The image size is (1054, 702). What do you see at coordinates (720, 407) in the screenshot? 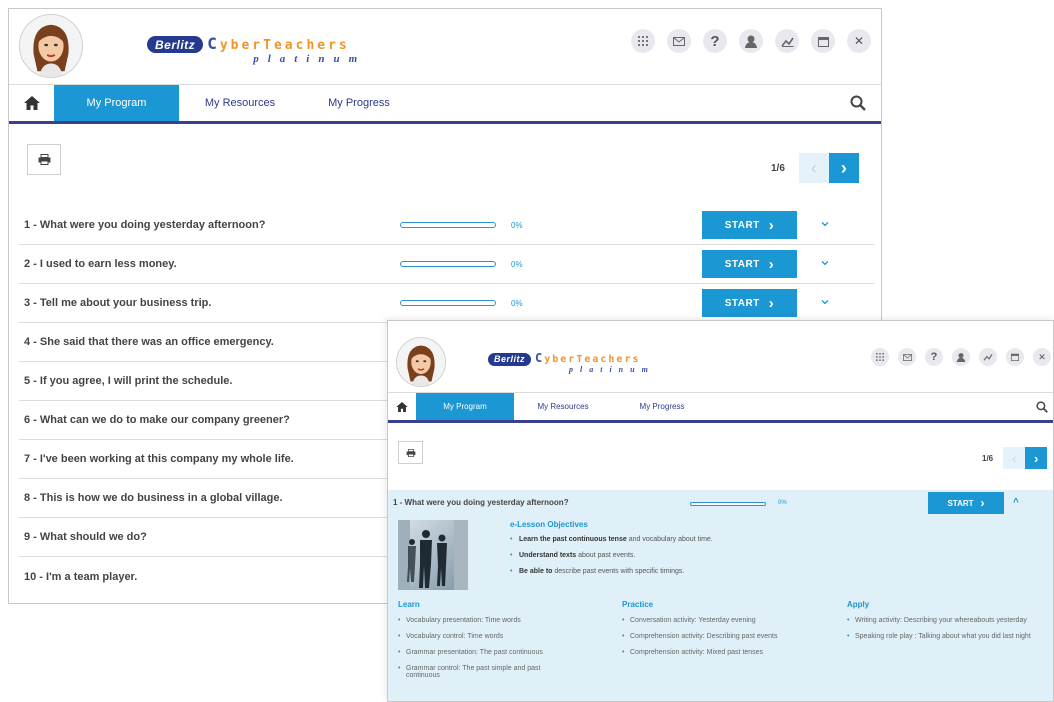
I see `main-navigation: My Program My Resources My Progress` at bounding box center [720, 407].